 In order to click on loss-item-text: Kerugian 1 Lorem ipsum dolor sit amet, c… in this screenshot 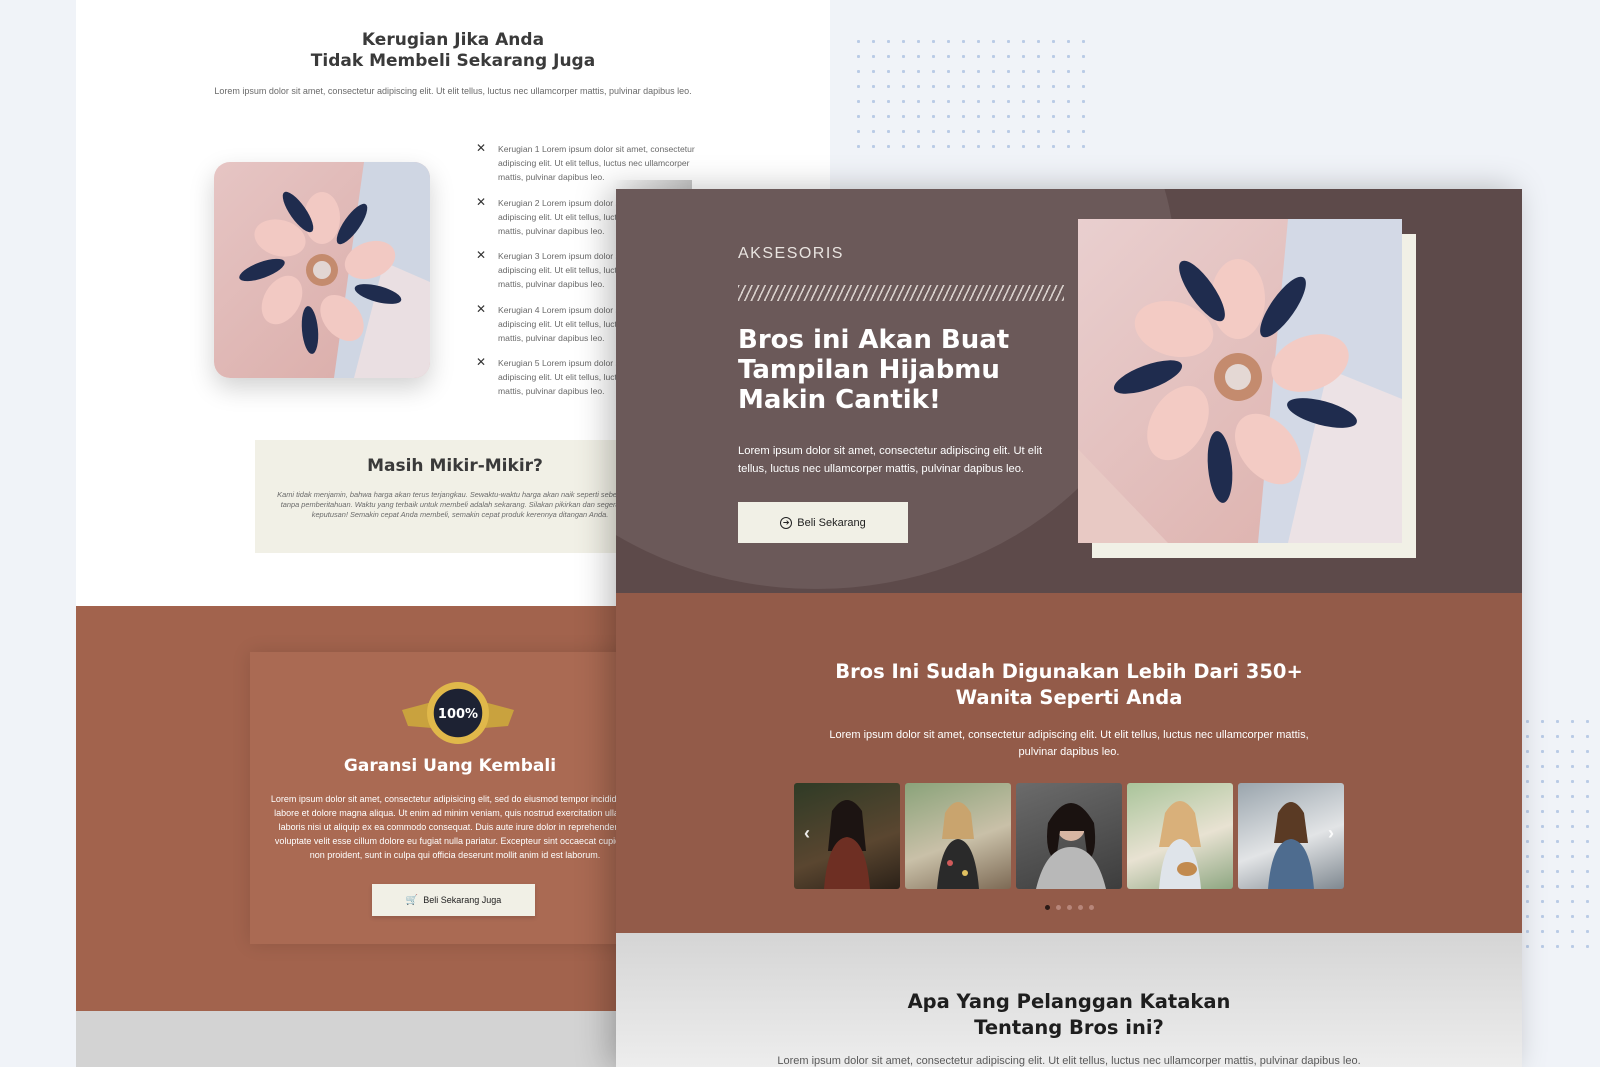, I will do `click(596, 163)`.